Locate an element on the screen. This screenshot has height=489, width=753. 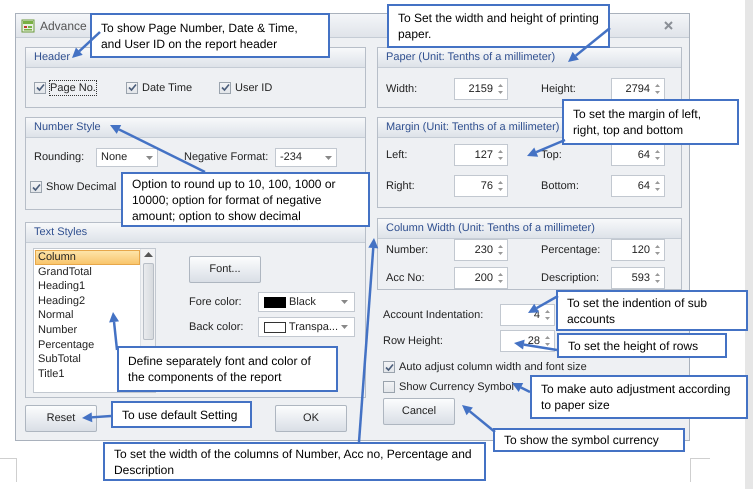
button: OK is located at coordinates (311, 418).